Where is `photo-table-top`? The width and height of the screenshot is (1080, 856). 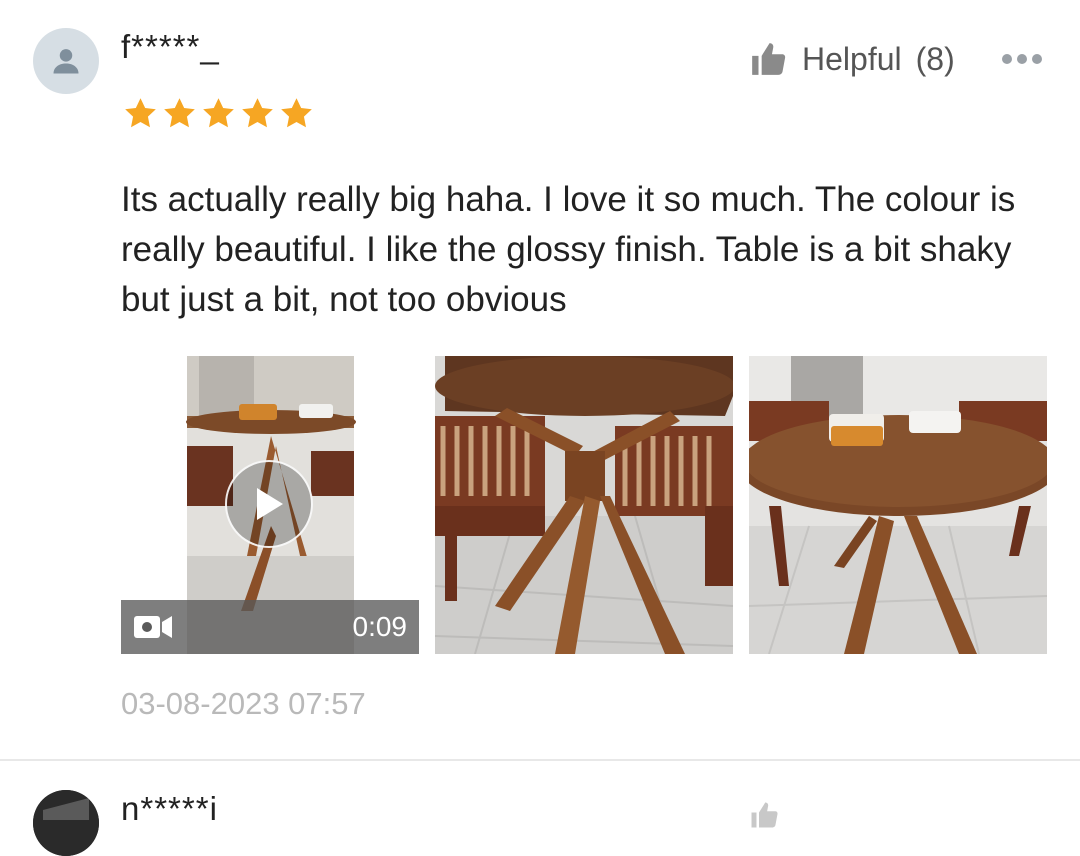 photo-table-top is located at coordinates (898, 505).